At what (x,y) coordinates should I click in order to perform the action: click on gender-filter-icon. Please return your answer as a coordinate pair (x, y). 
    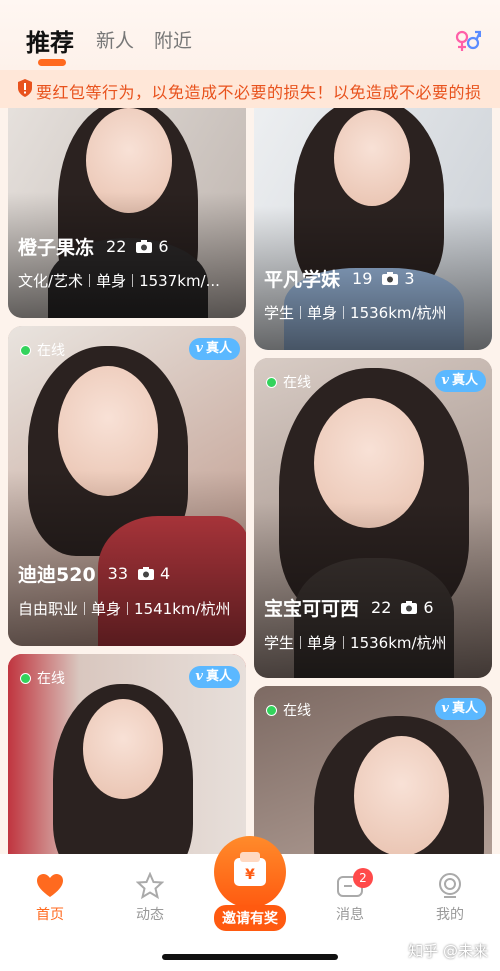
    Looking at the image, I should click on (468, 41).